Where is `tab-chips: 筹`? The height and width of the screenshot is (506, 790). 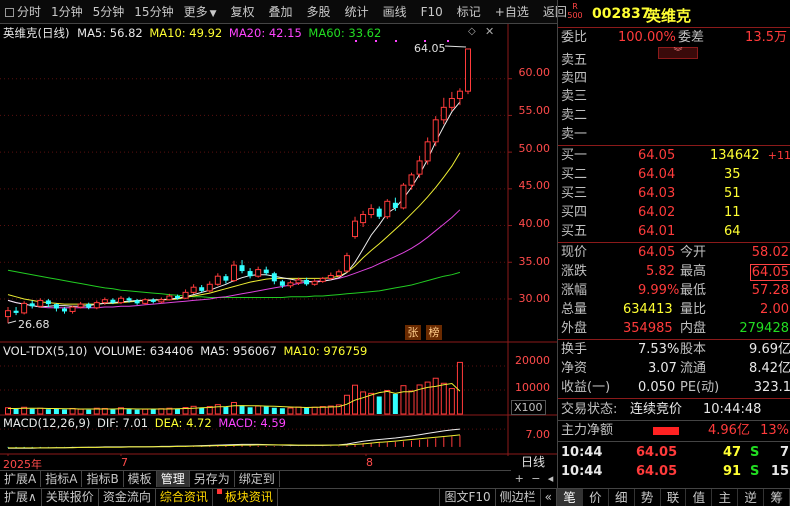 tab-chips: 筹 is located at coordinates (777, 497).